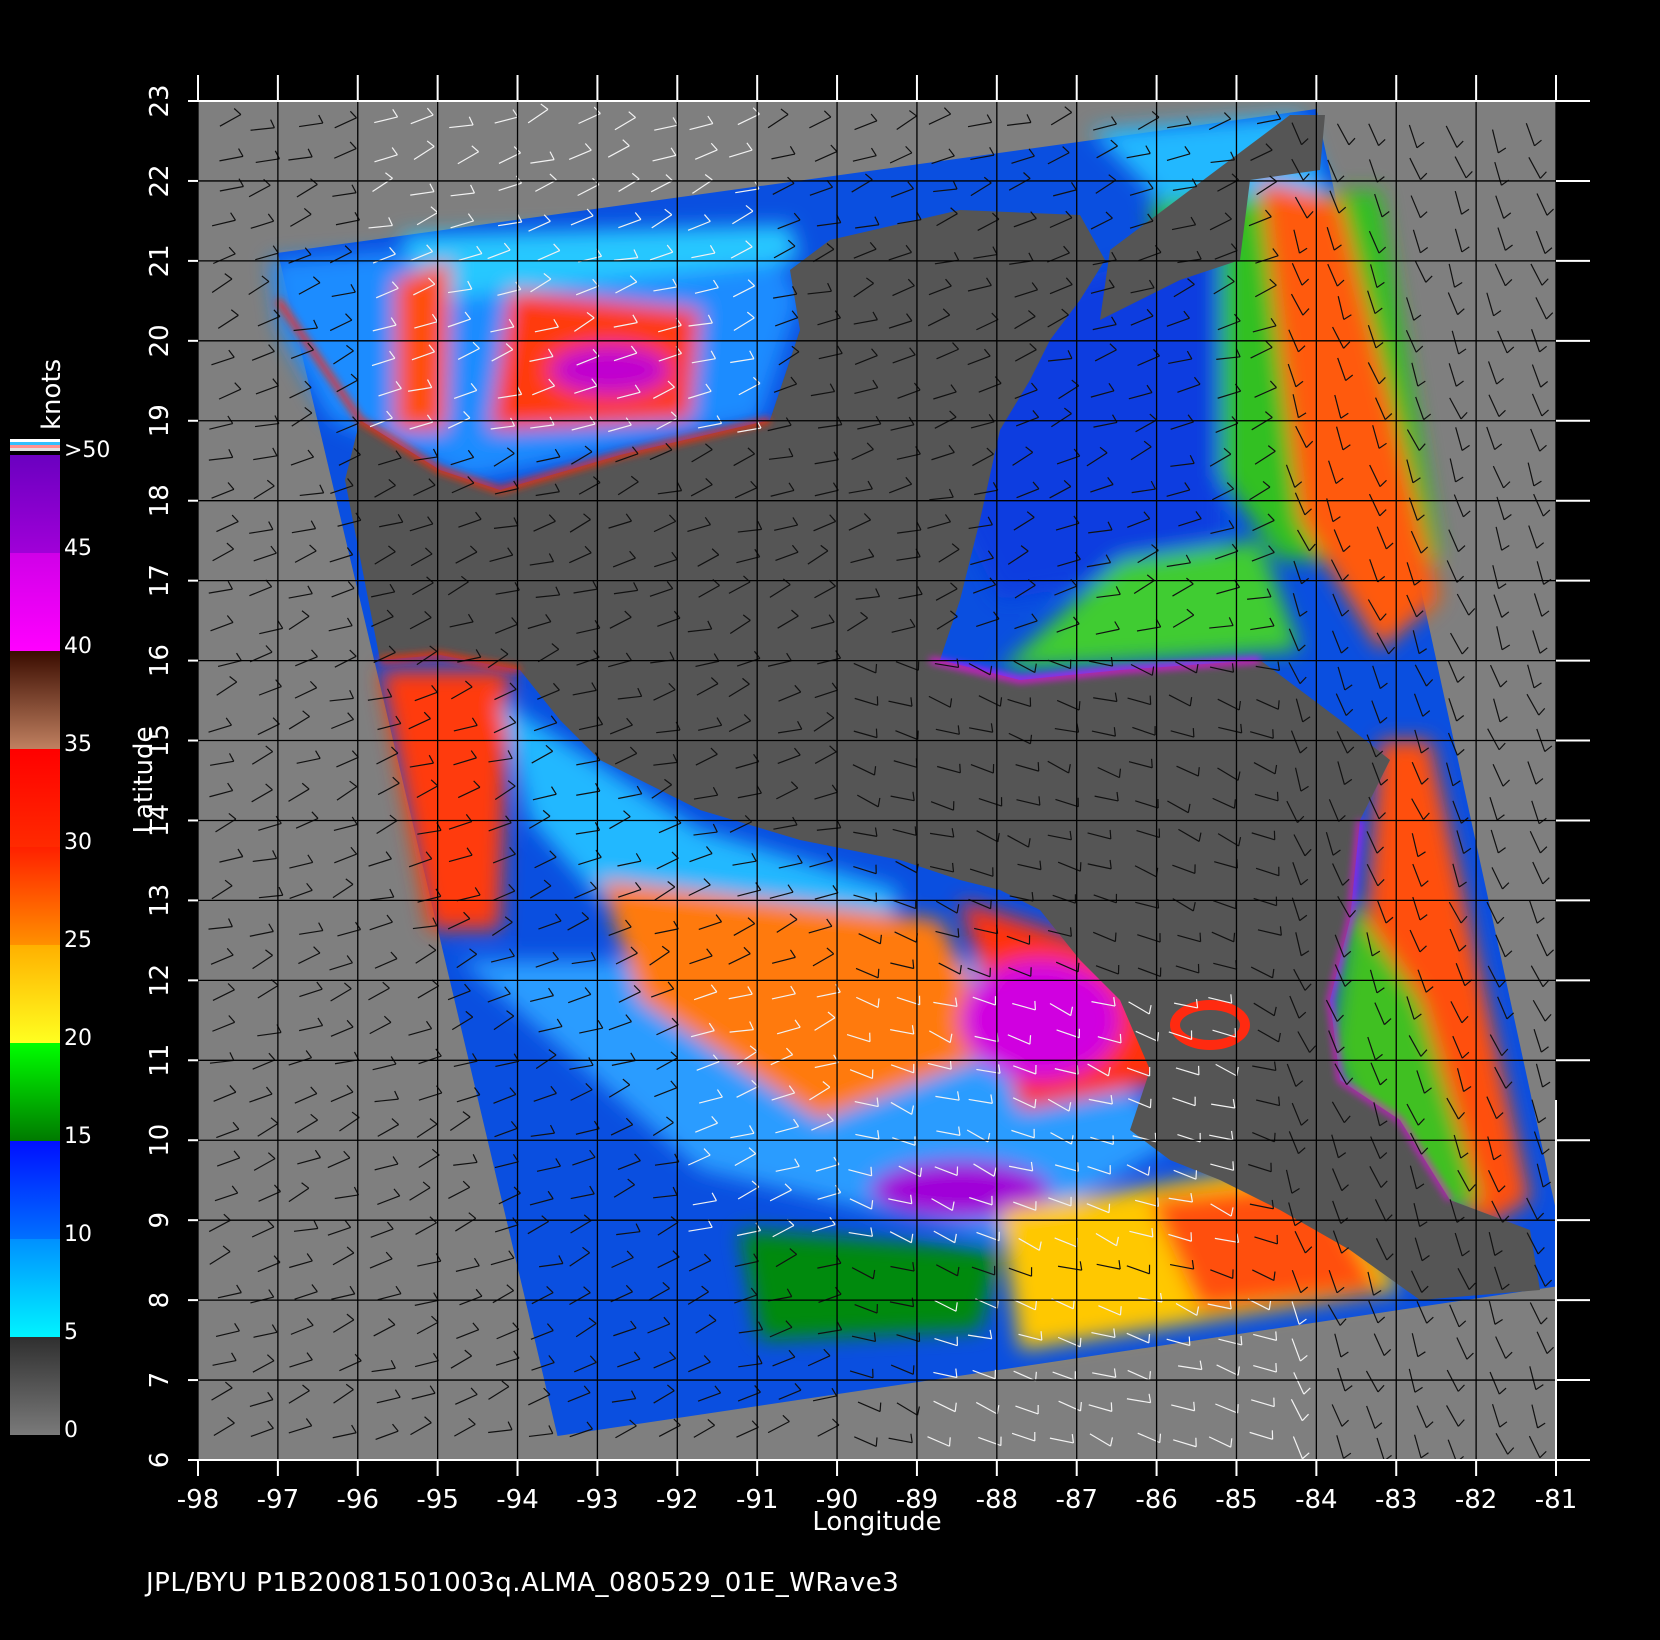  I want to click on y-tick-label: 10, so click(160, 1140).